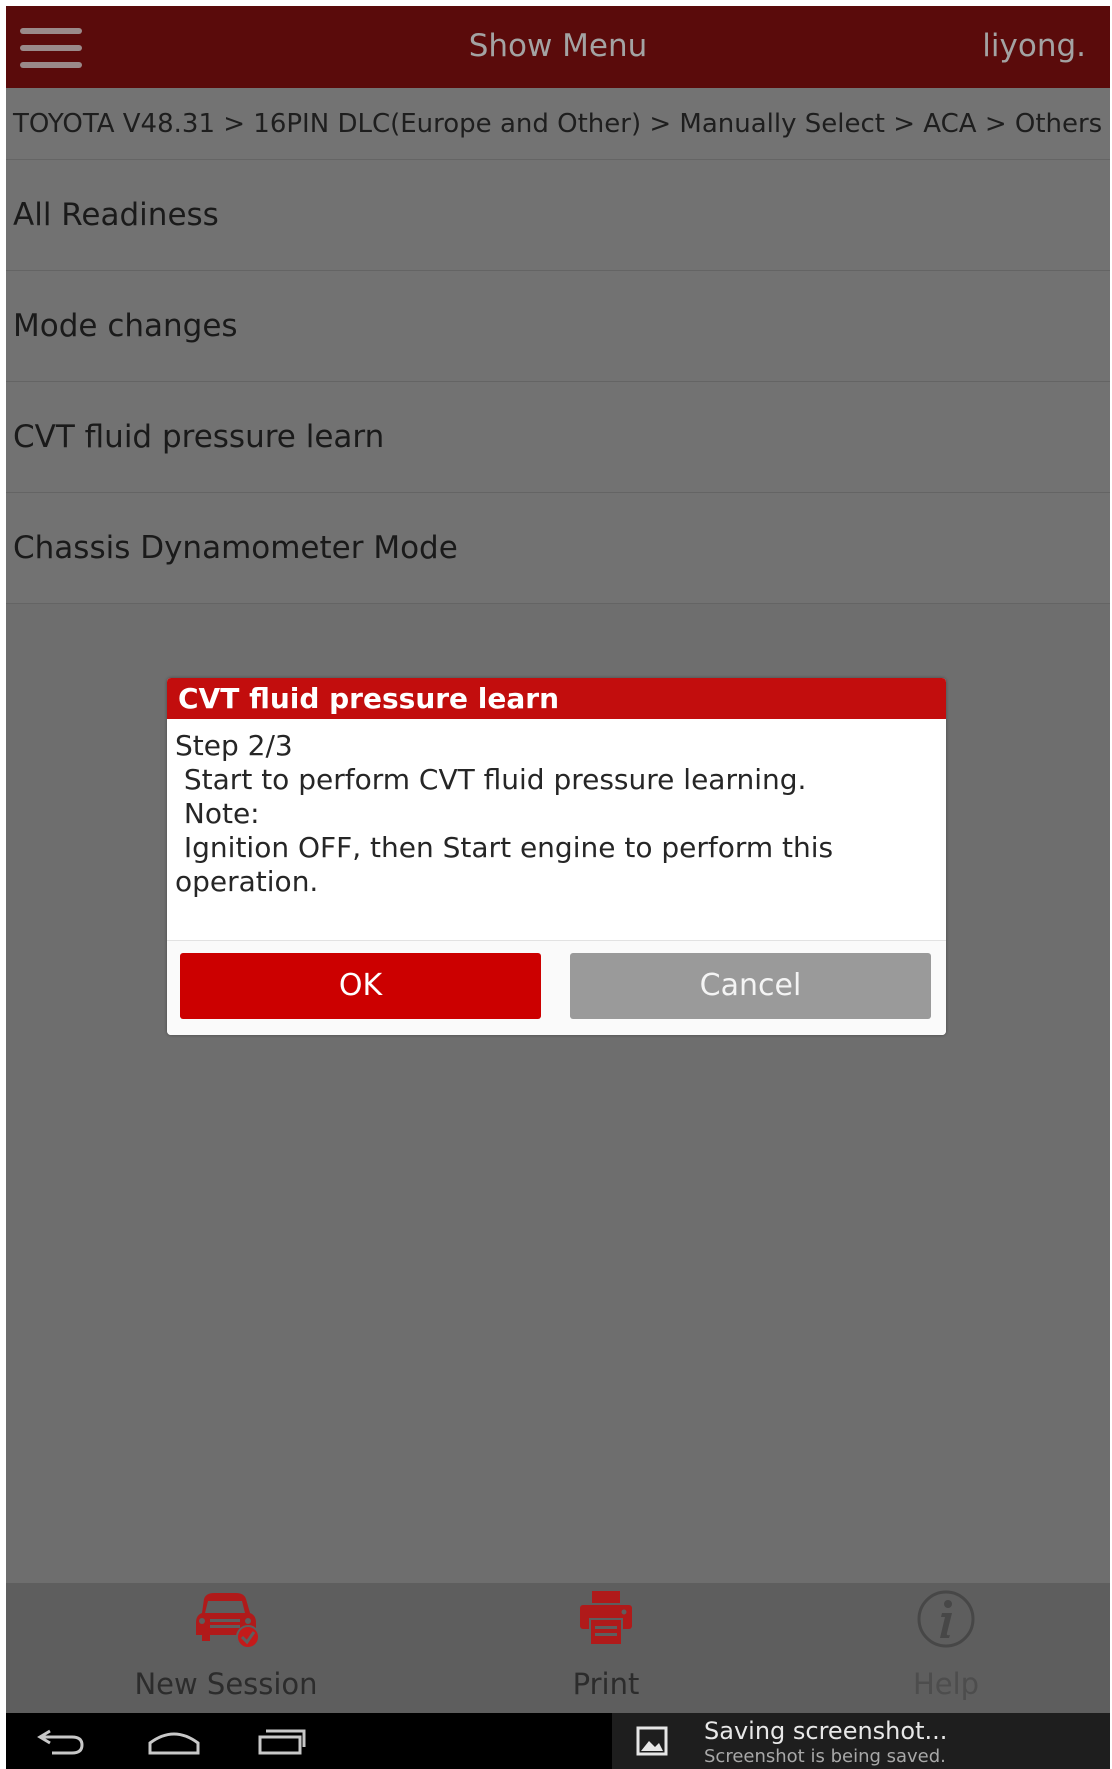  I want to click on new-session-label: New Session, so click(226, 1684).